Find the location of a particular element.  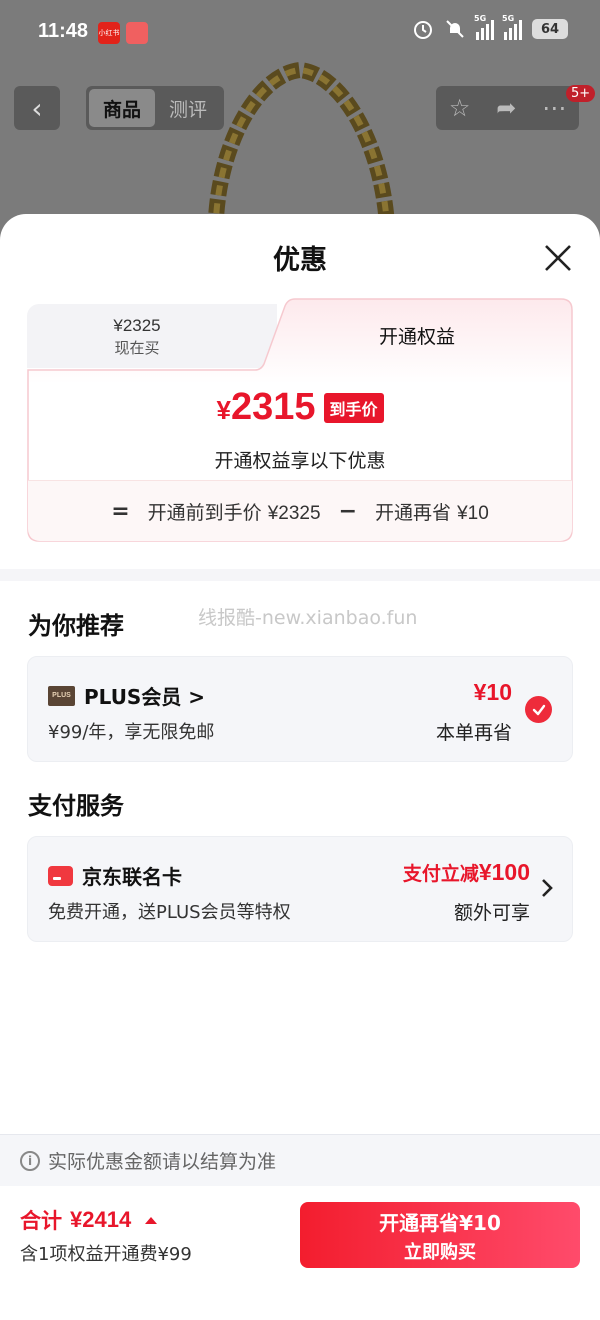

status-time: 11:48 is located at coordinates (63, 31).